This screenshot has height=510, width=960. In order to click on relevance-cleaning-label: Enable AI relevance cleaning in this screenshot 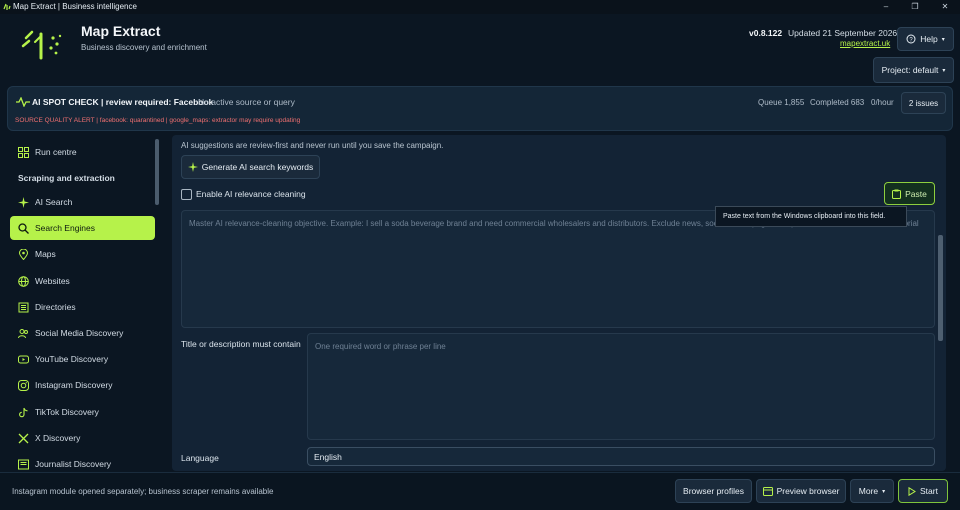, I will do `click(251, 194)`.